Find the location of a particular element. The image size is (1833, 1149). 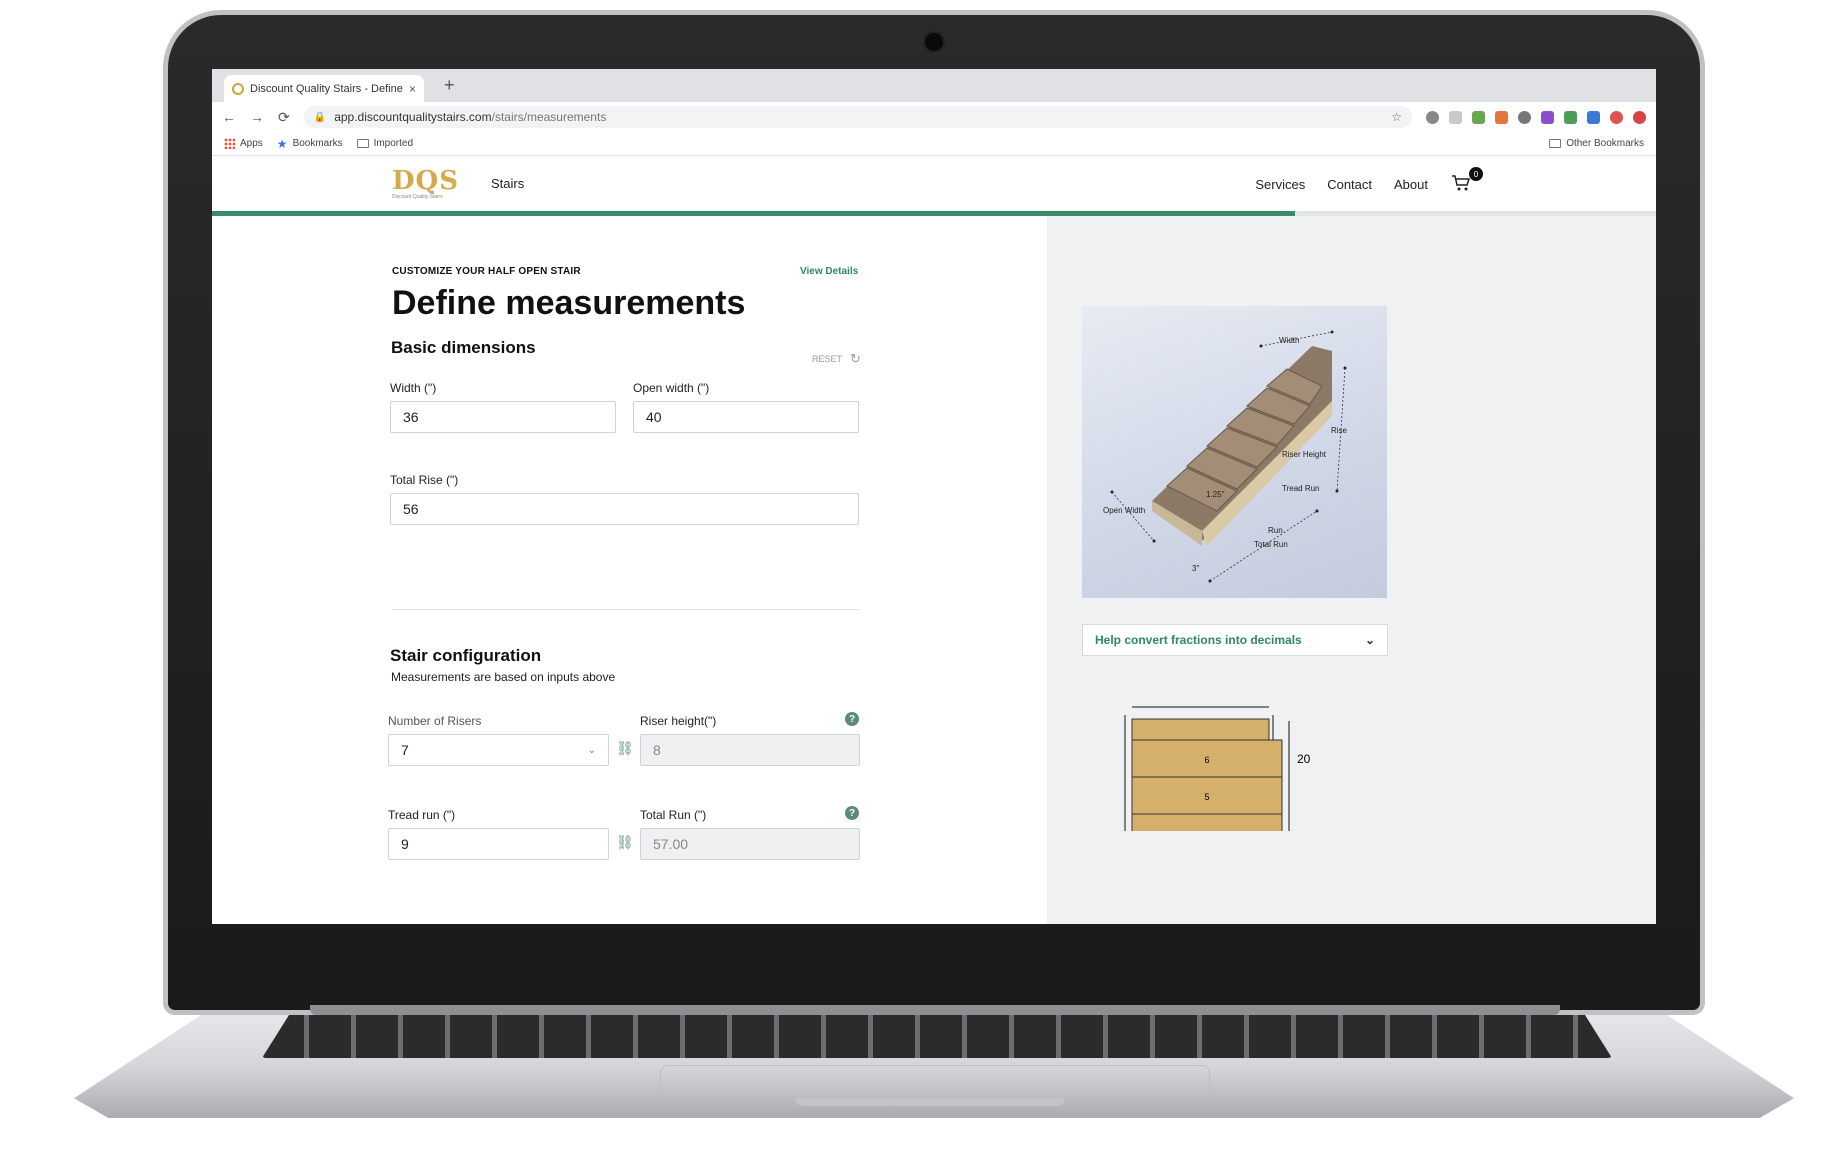

bookmark-other: Other Bookmarks is located at coordinates (1596, 143).